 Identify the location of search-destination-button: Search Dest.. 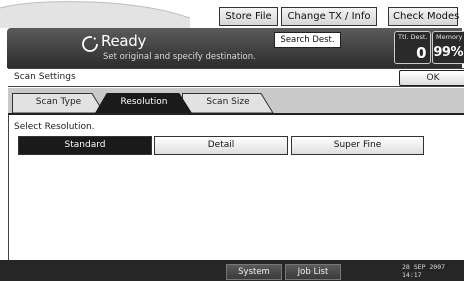
(307, 40).